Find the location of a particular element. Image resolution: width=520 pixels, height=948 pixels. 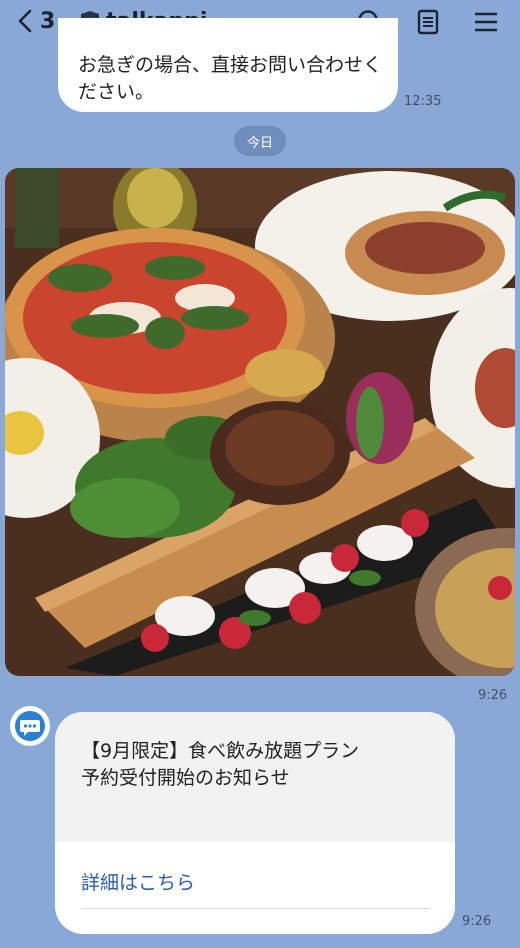

details-link: 詳細はこちら is located at coordinates (138, 881).